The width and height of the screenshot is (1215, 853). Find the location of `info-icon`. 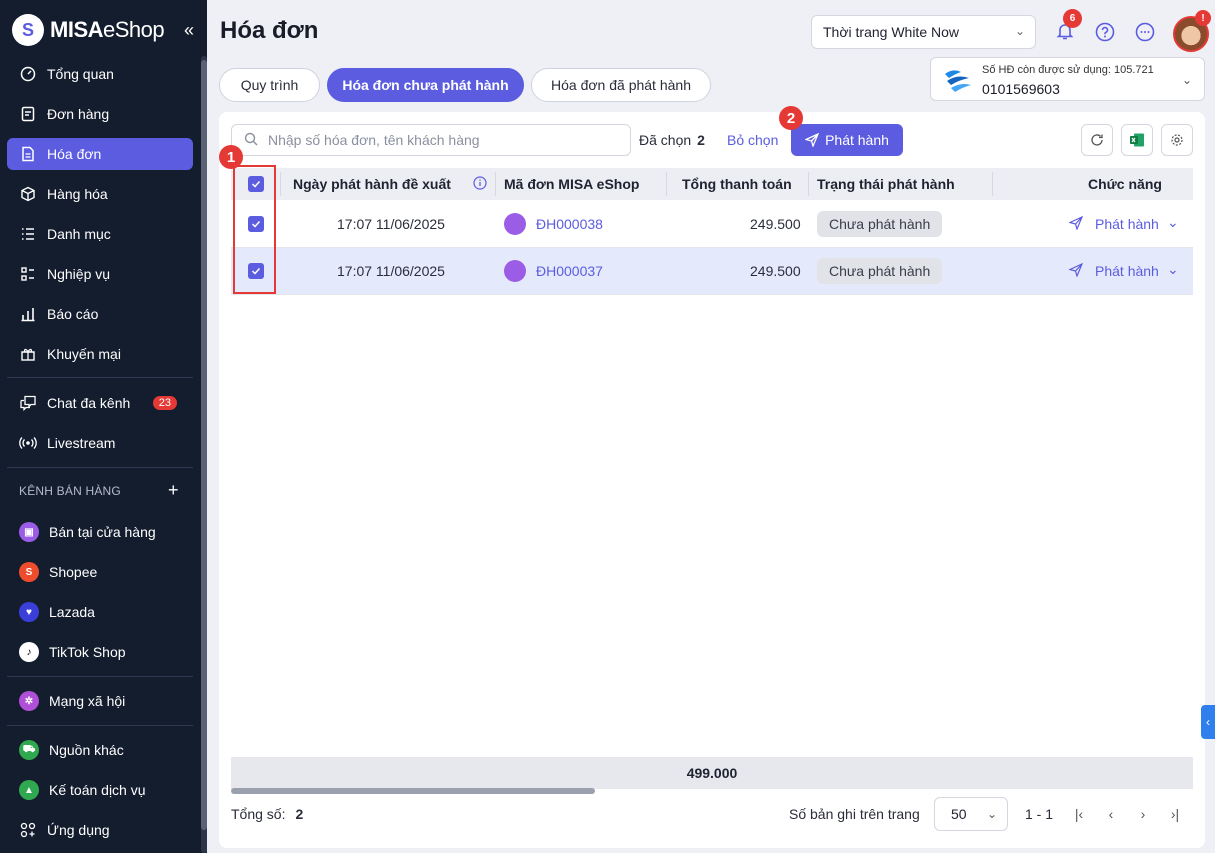

info-icon is located at coordinates (480, 183).